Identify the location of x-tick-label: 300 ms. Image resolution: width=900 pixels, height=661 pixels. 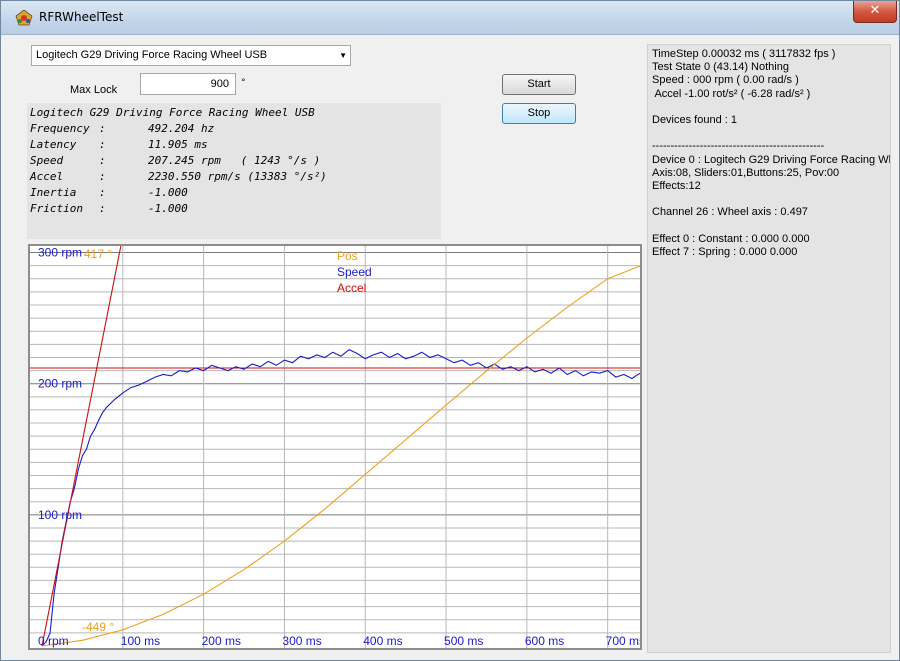
(301, 641).